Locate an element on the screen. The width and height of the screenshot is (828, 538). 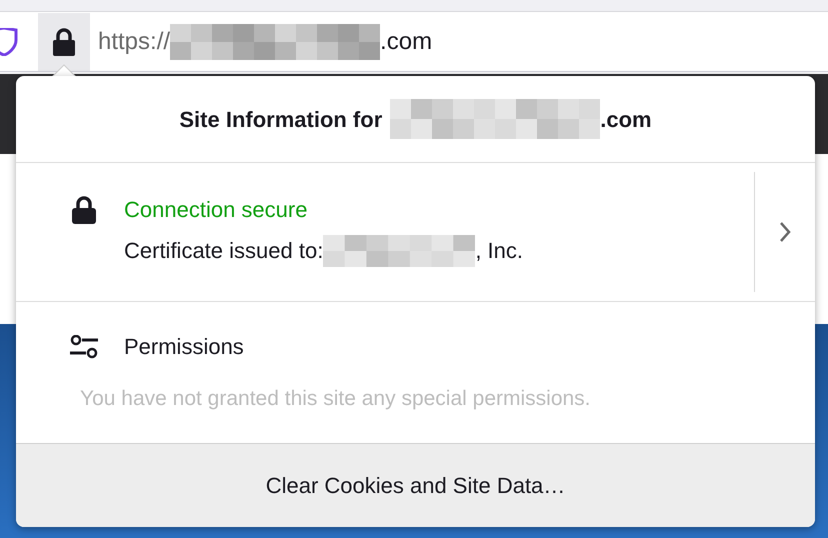
url-scheme: https:// is located at coordinates (134, 41).